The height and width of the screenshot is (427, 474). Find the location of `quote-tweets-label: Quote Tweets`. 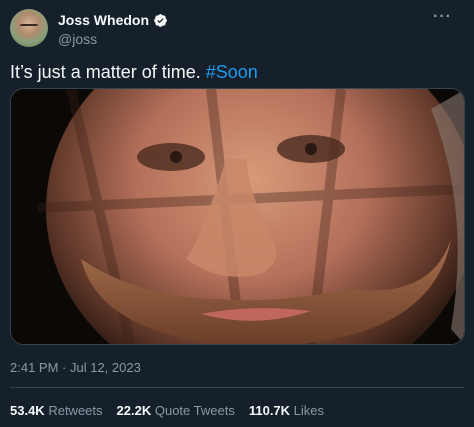

quote-tweets-label: Quote Tweets is located at coordinates (194, 410).